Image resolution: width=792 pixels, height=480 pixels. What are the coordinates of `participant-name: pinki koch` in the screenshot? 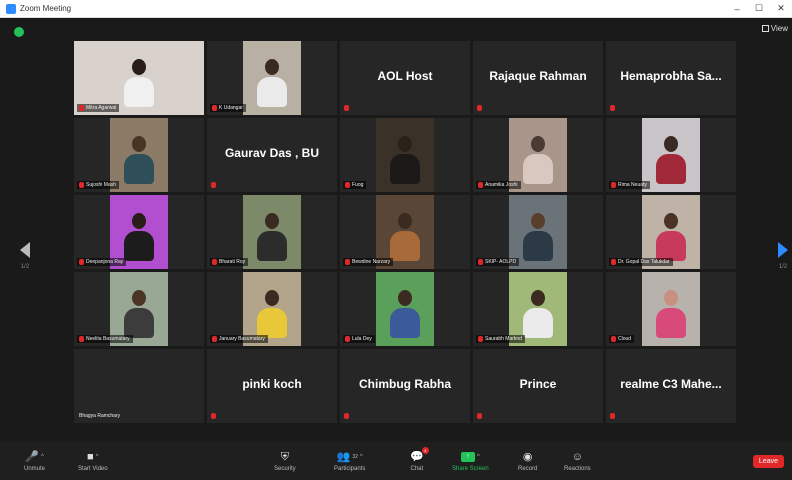 It's located at (272, 384).